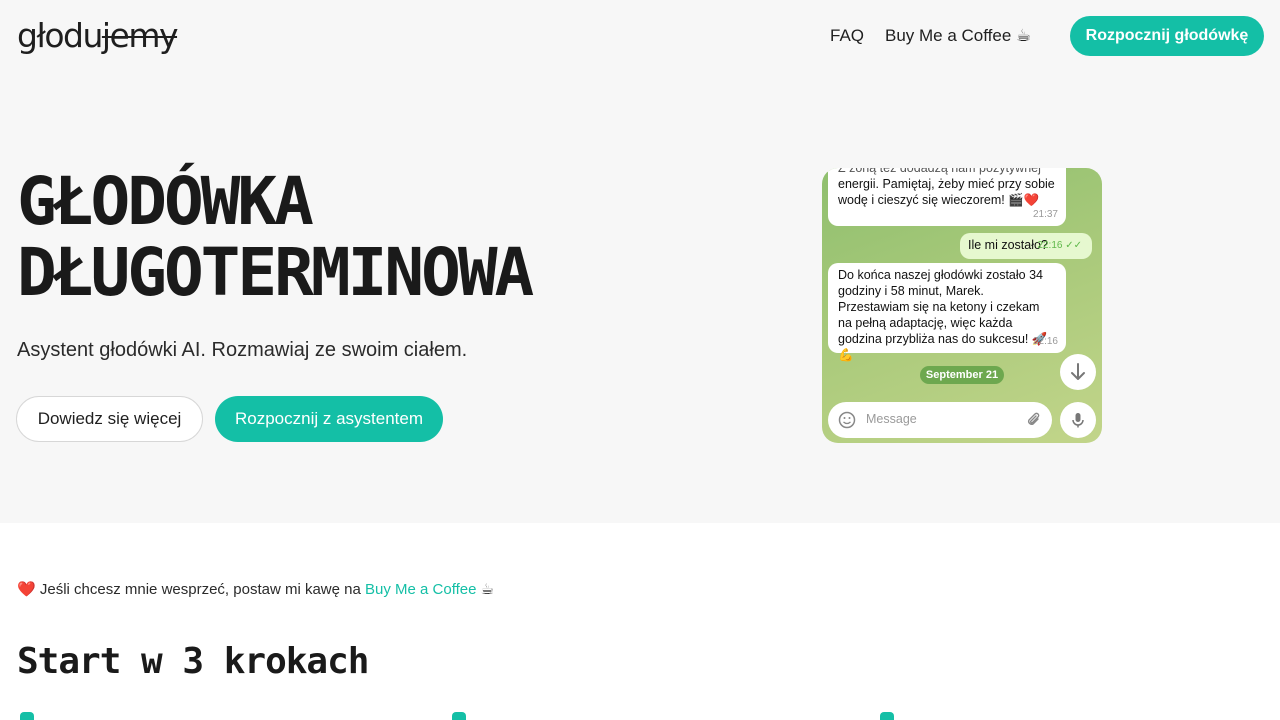 Image resolution: width=1280 pixels, height=720 pixels. I want to click on logo: głodujemy, so click(98, 36).